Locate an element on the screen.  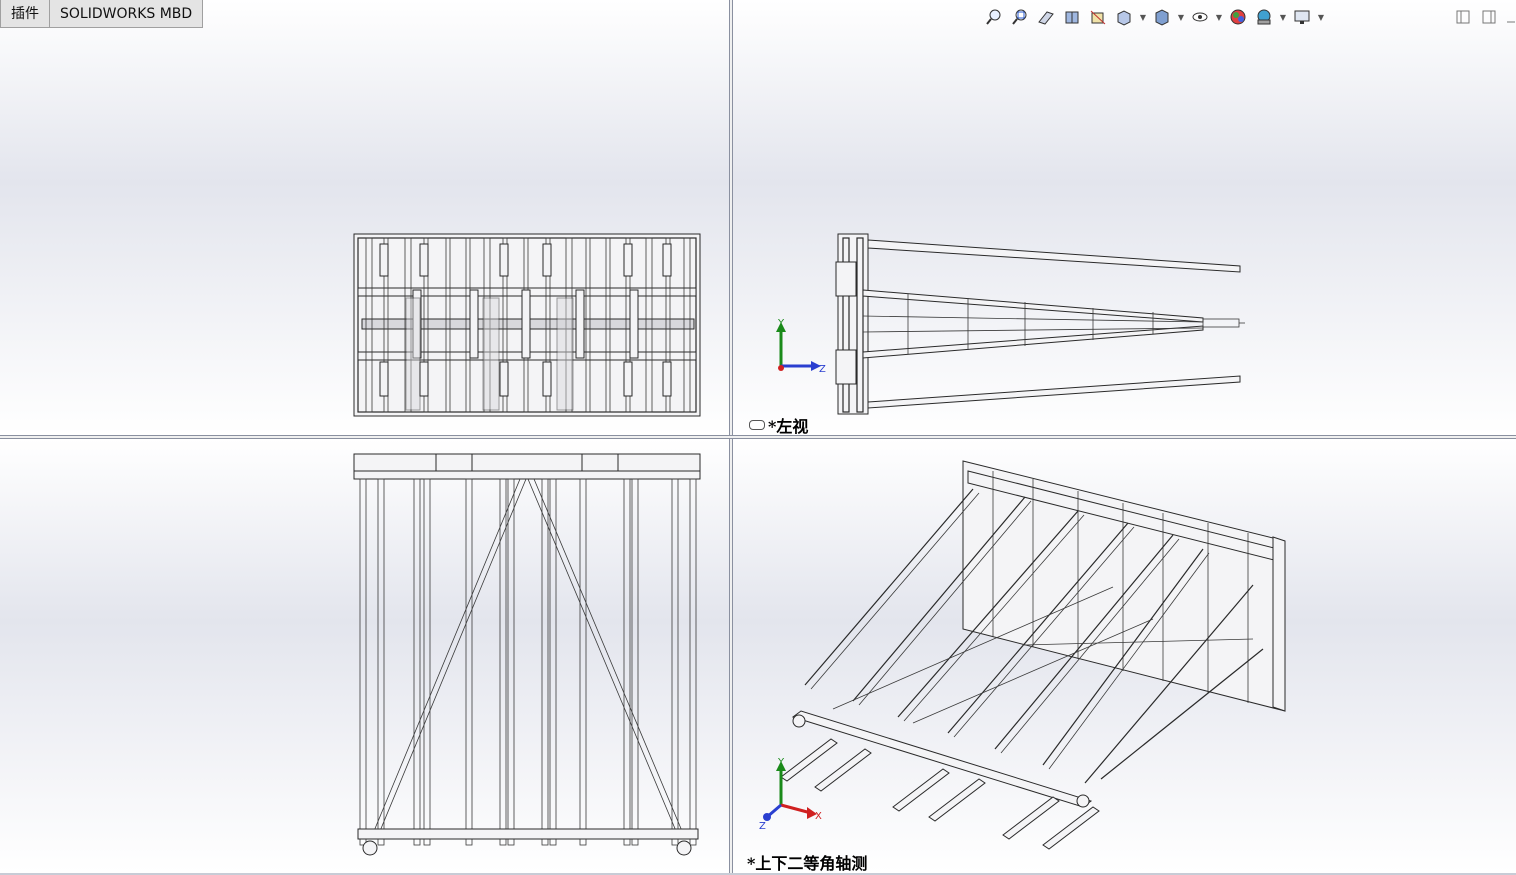
view-label-left: *左视 is located at coordinates (788, 426).